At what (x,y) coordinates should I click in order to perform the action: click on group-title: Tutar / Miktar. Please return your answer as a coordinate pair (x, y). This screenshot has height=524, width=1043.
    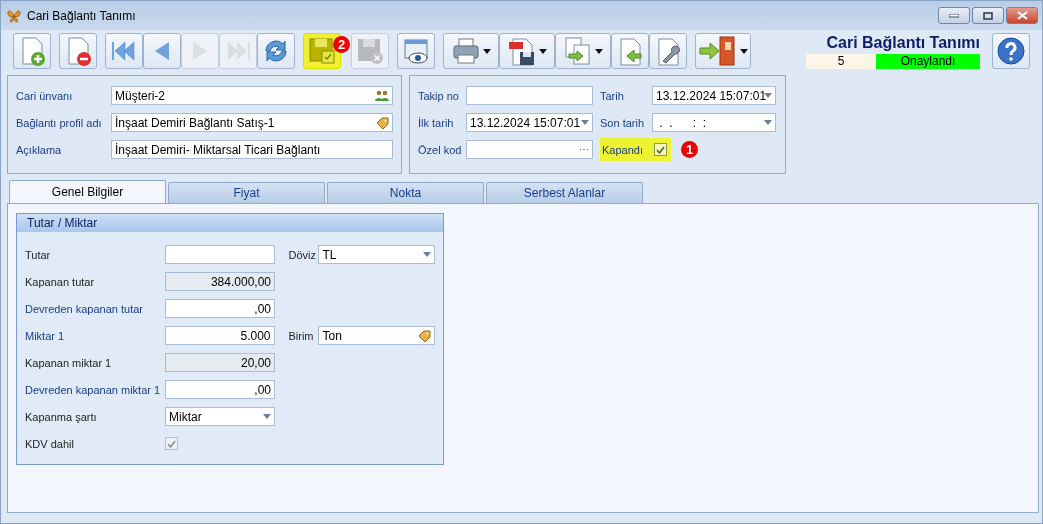
    Looking at the image, I should click on (62, 223).